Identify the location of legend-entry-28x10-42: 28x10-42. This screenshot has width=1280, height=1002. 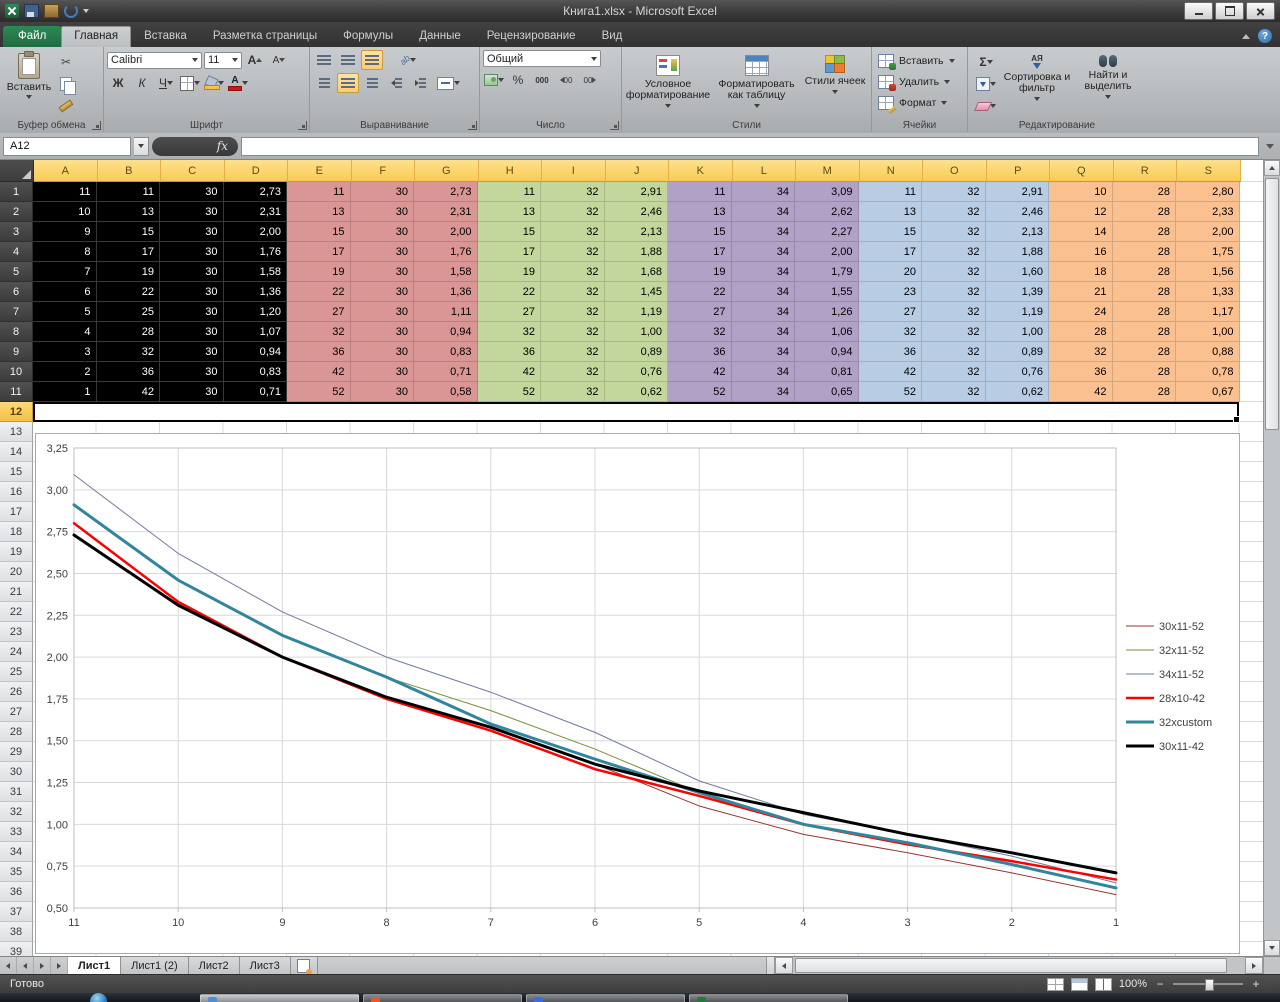
(1165, 699).